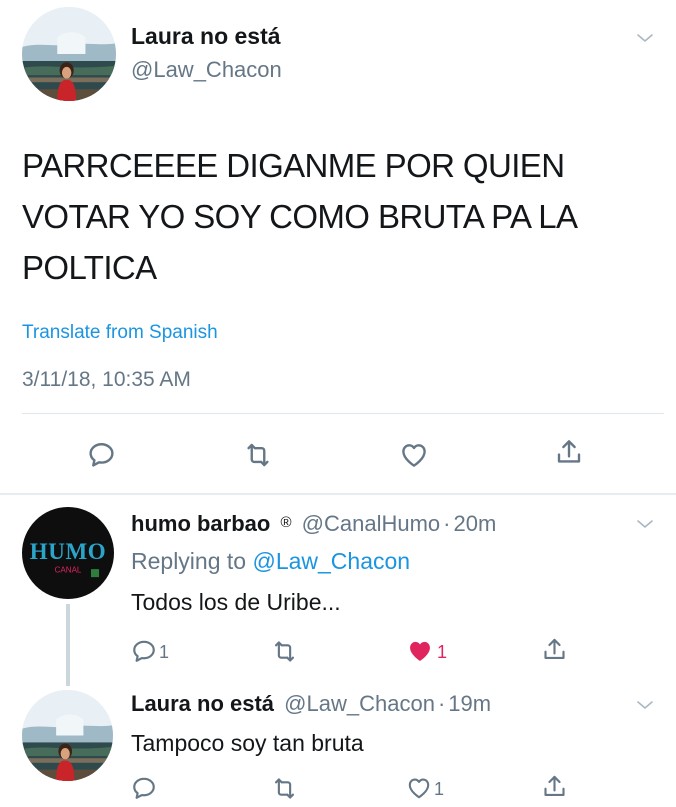 The height and width of the screenshot is (807, 676). I want to click on display-name: Laura no está, so click(202, 703).